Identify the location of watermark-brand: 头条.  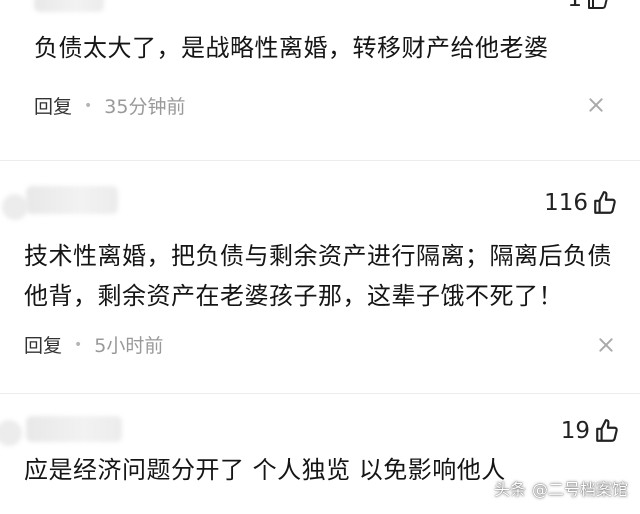
(509, 489).